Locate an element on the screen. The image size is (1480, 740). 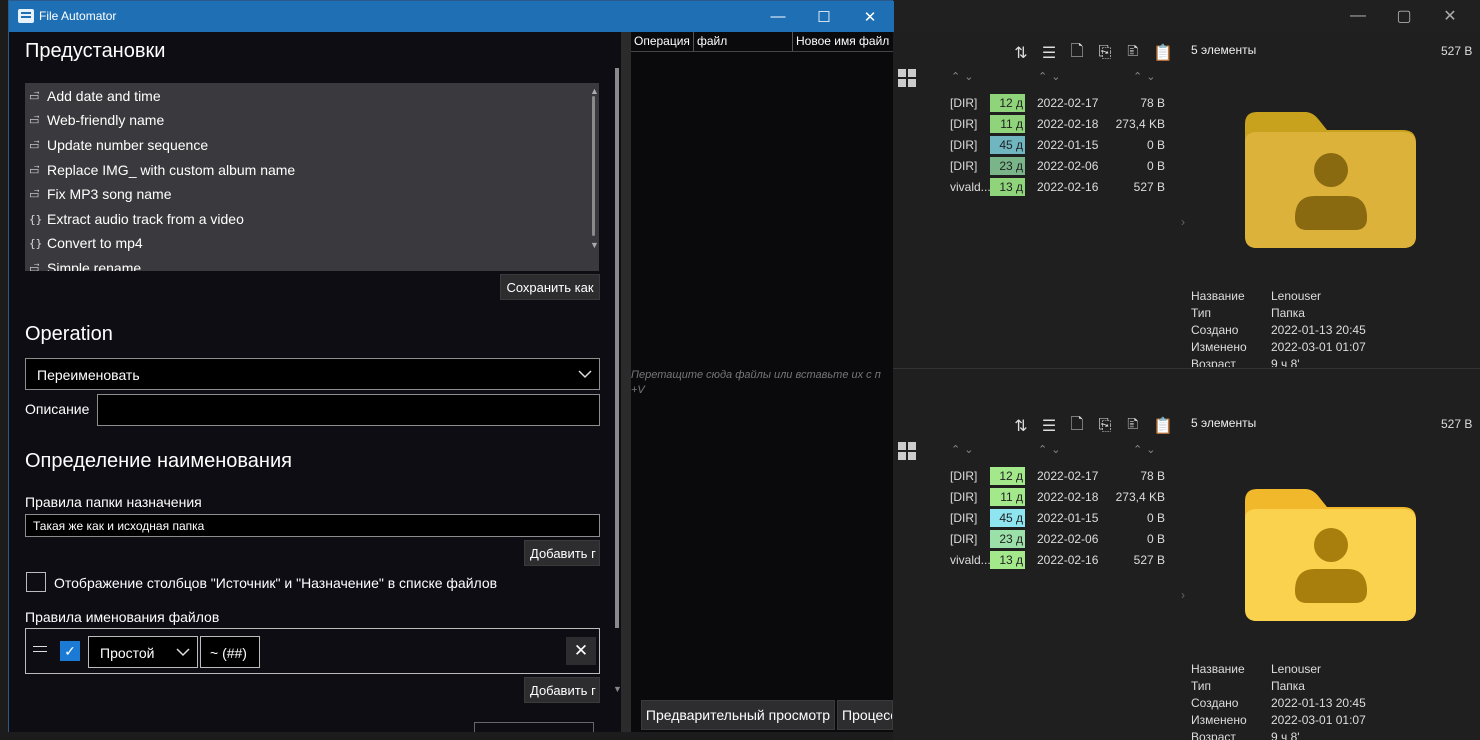
header-divider is located at coordinates (762, 51).